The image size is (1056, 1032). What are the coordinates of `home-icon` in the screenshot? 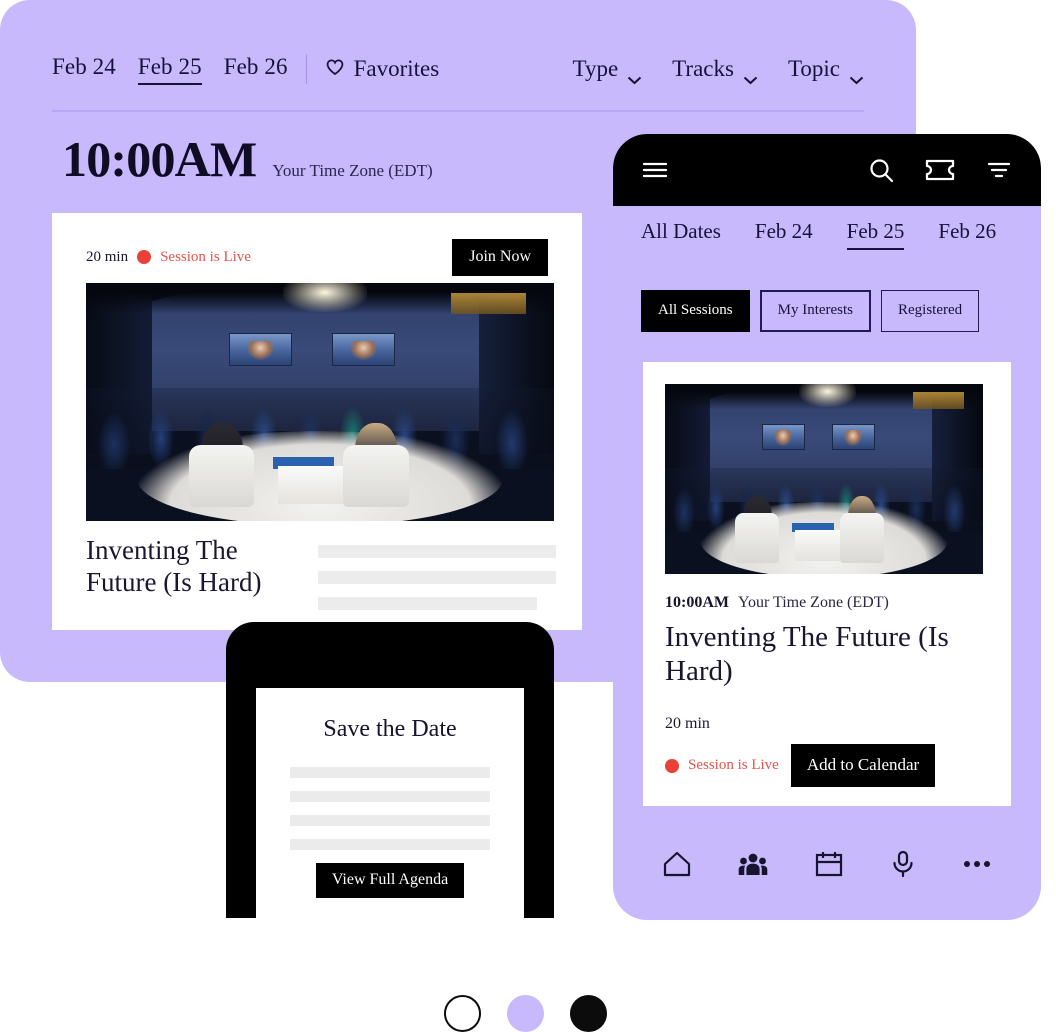 It's located at (677, 864).